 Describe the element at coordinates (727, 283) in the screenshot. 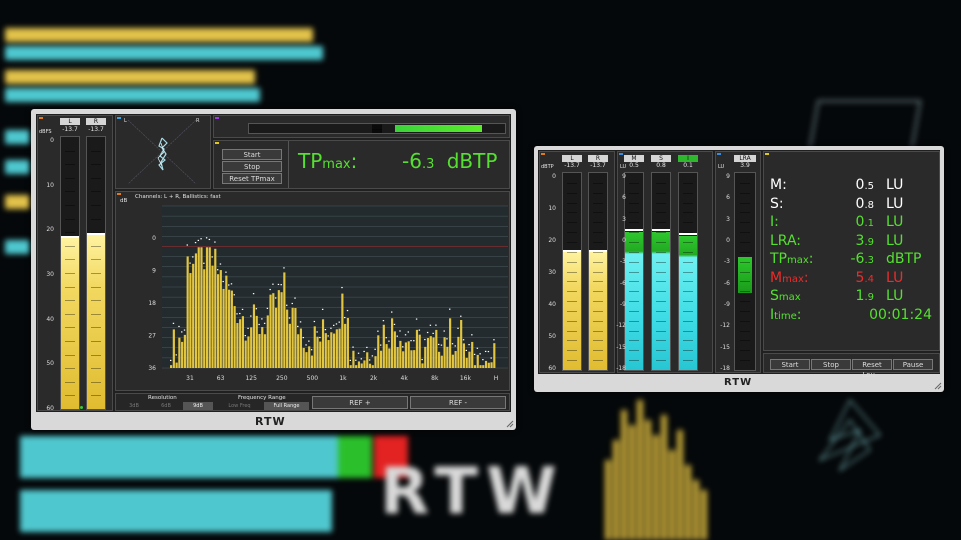

I see `scale-label: -6` at that location.